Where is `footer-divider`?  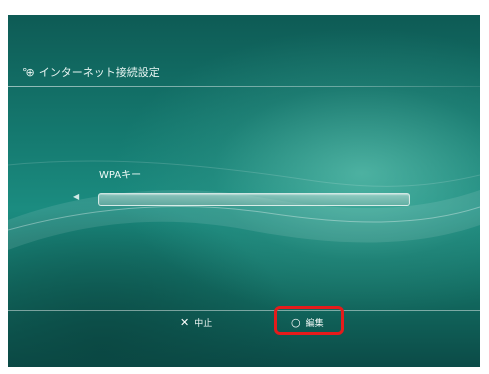 footer-divider is located at coordinates (244, 310).